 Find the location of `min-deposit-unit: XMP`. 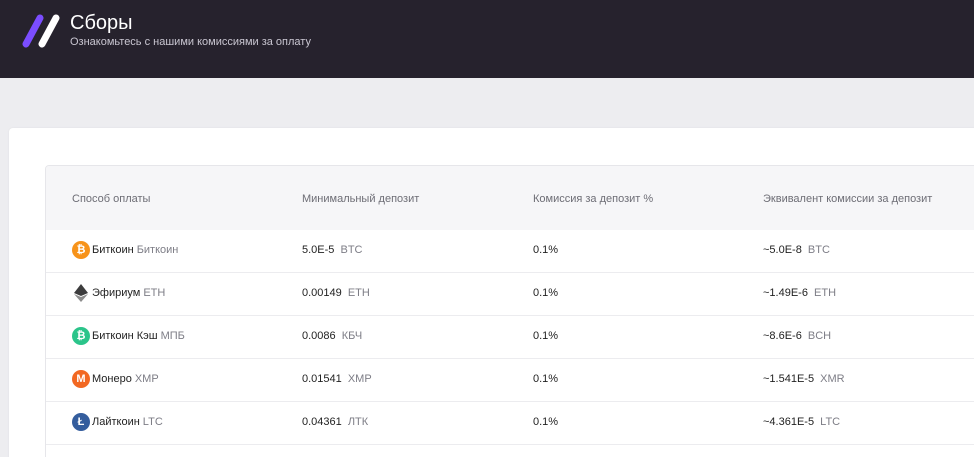

min-deposit-unit: XMP is located at coordinates (359, 379).